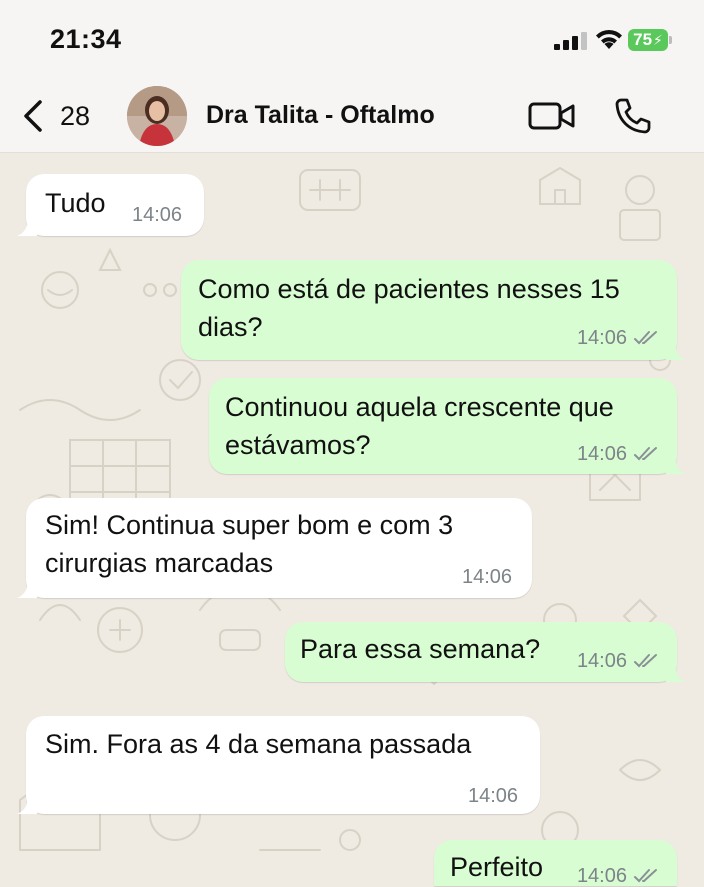 The image size is (704, 887). I want to click on message-text: Sim. Fora as 4 da semana passada, so click(258, 744).